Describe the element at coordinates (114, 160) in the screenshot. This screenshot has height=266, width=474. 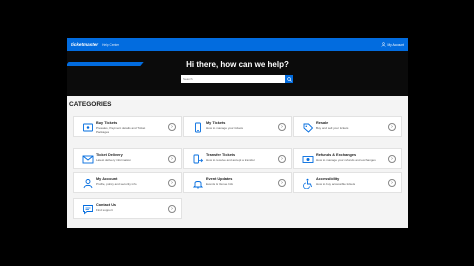
I see `category-description: Latest delivery information` at that location.